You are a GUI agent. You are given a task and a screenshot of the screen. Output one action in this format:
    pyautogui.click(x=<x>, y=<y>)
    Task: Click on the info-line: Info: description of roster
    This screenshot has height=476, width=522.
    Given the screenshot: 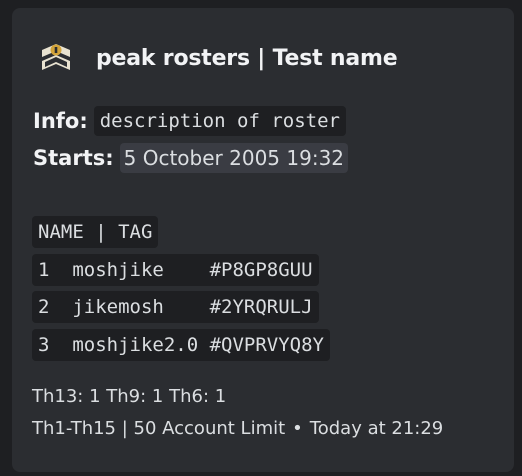 What is the action you would take?
    pyautogui.click(x=189, y=121)
    